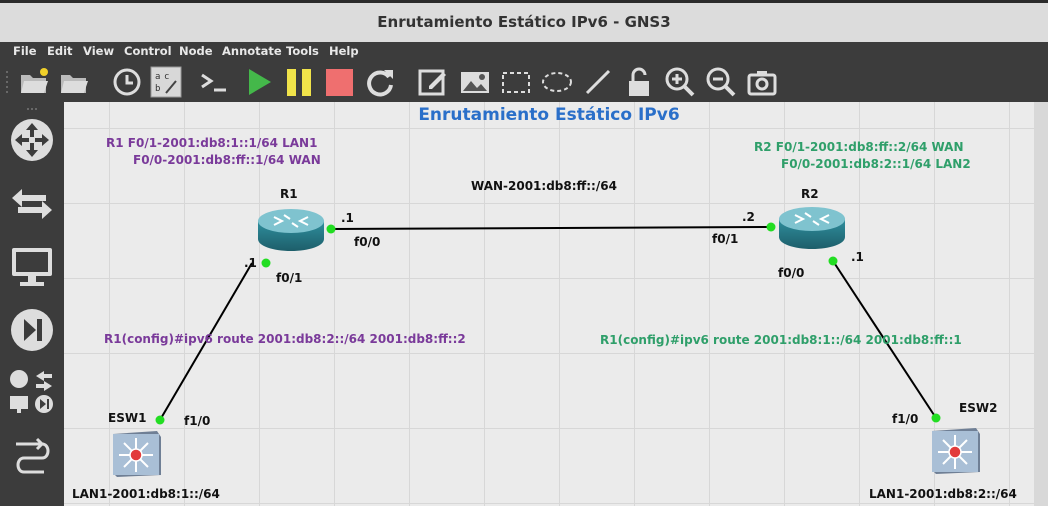 This screenshot has height=506, width=1048. What do you see at coordinates (157, 89) in the screenshot?
I see `svg-text: b` at bounding box center [157, 89].